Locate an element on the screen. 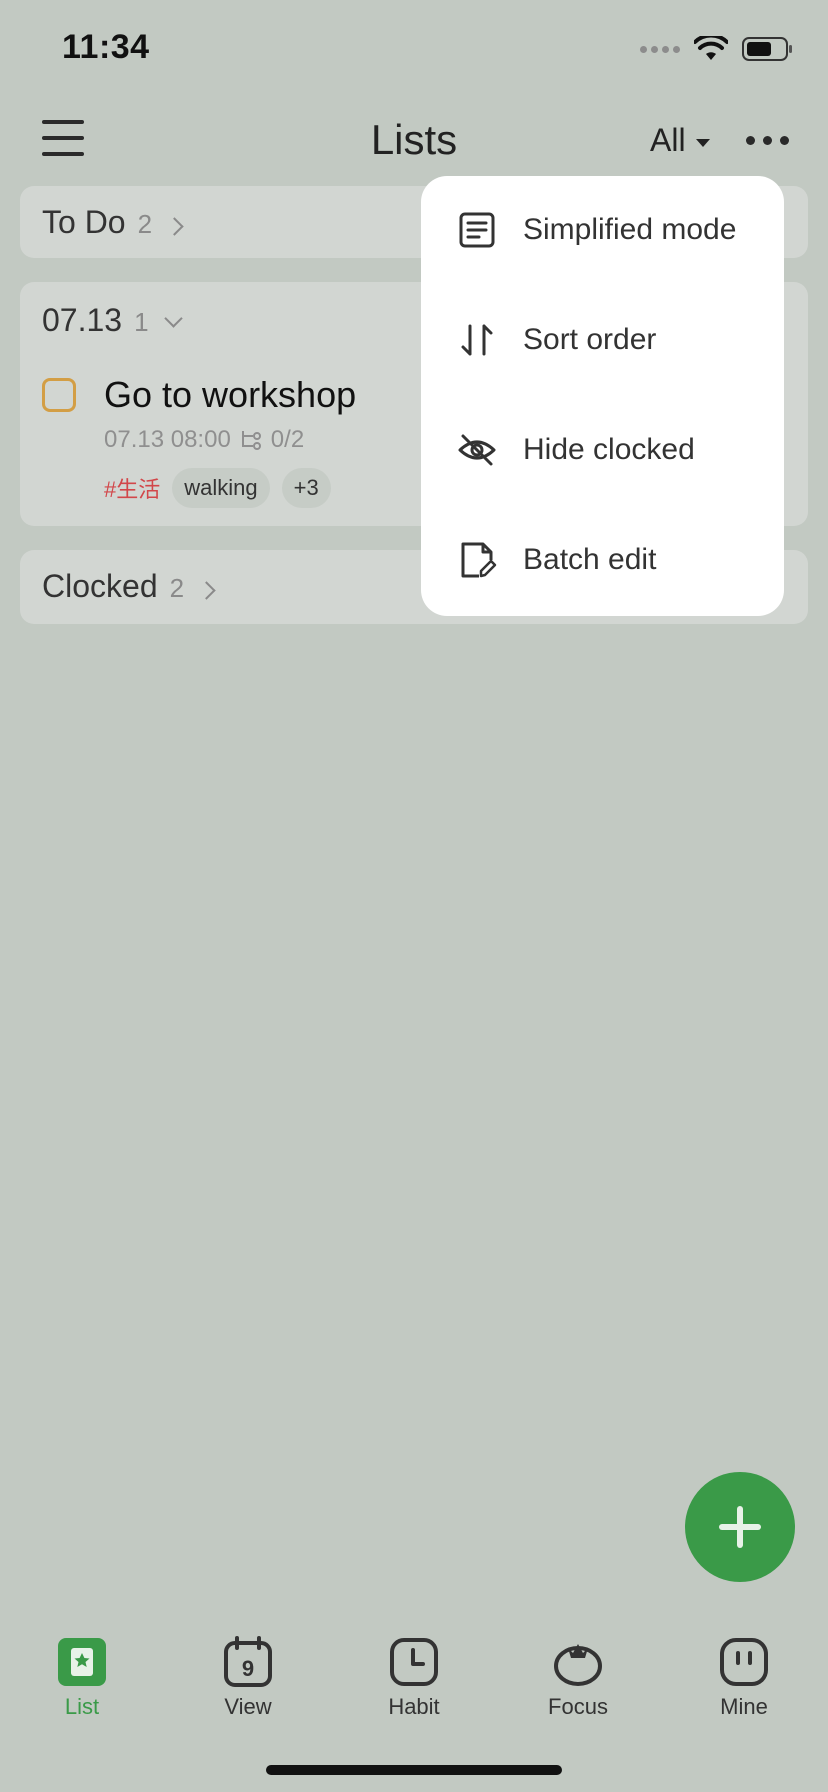 This screenshot has height=1792, width=828. task-meta: 07.13 08:00 0/2 is located at coordinates (204, 440).